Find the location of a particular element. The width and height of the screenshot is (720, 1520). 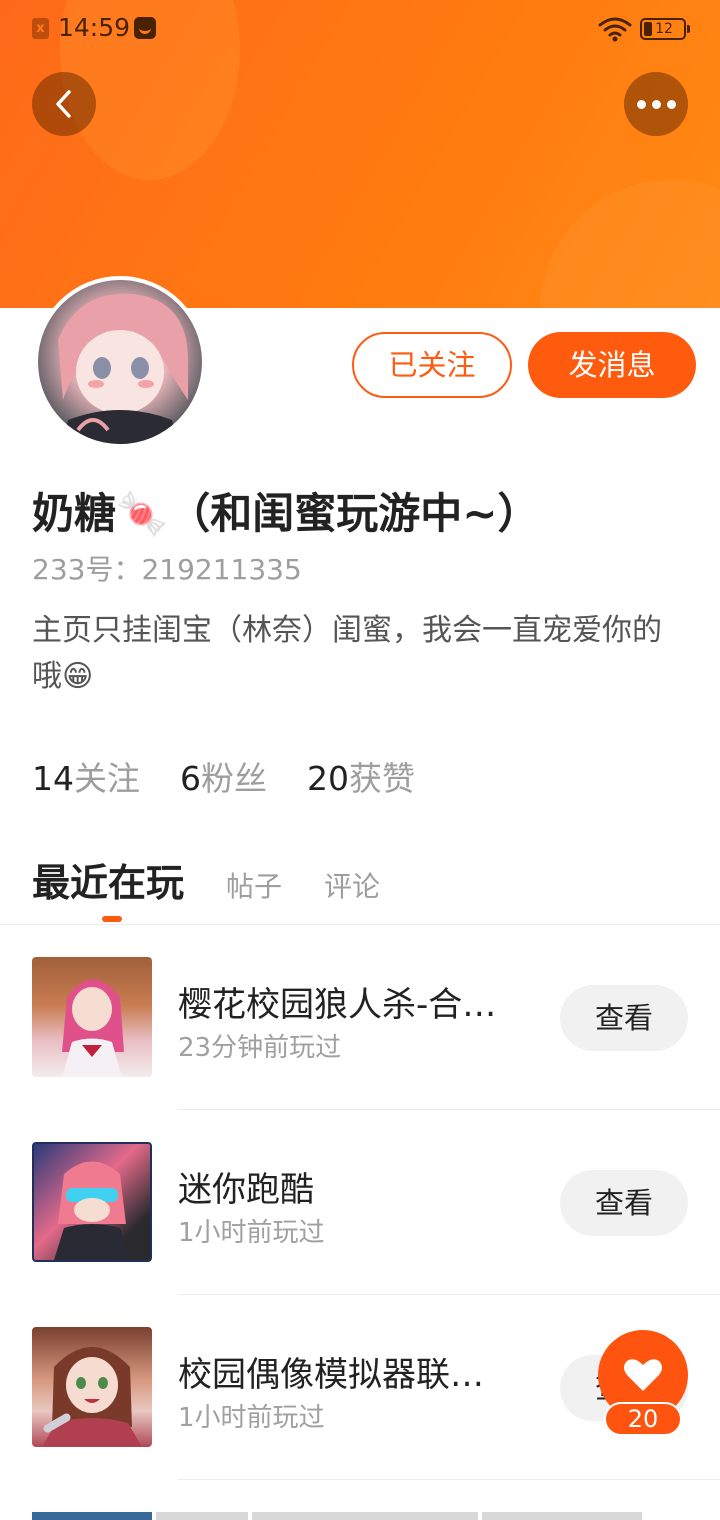

profile-name: 奶糖🍬（和闺蜜玩游中~） is located at coordinates (286, 513).